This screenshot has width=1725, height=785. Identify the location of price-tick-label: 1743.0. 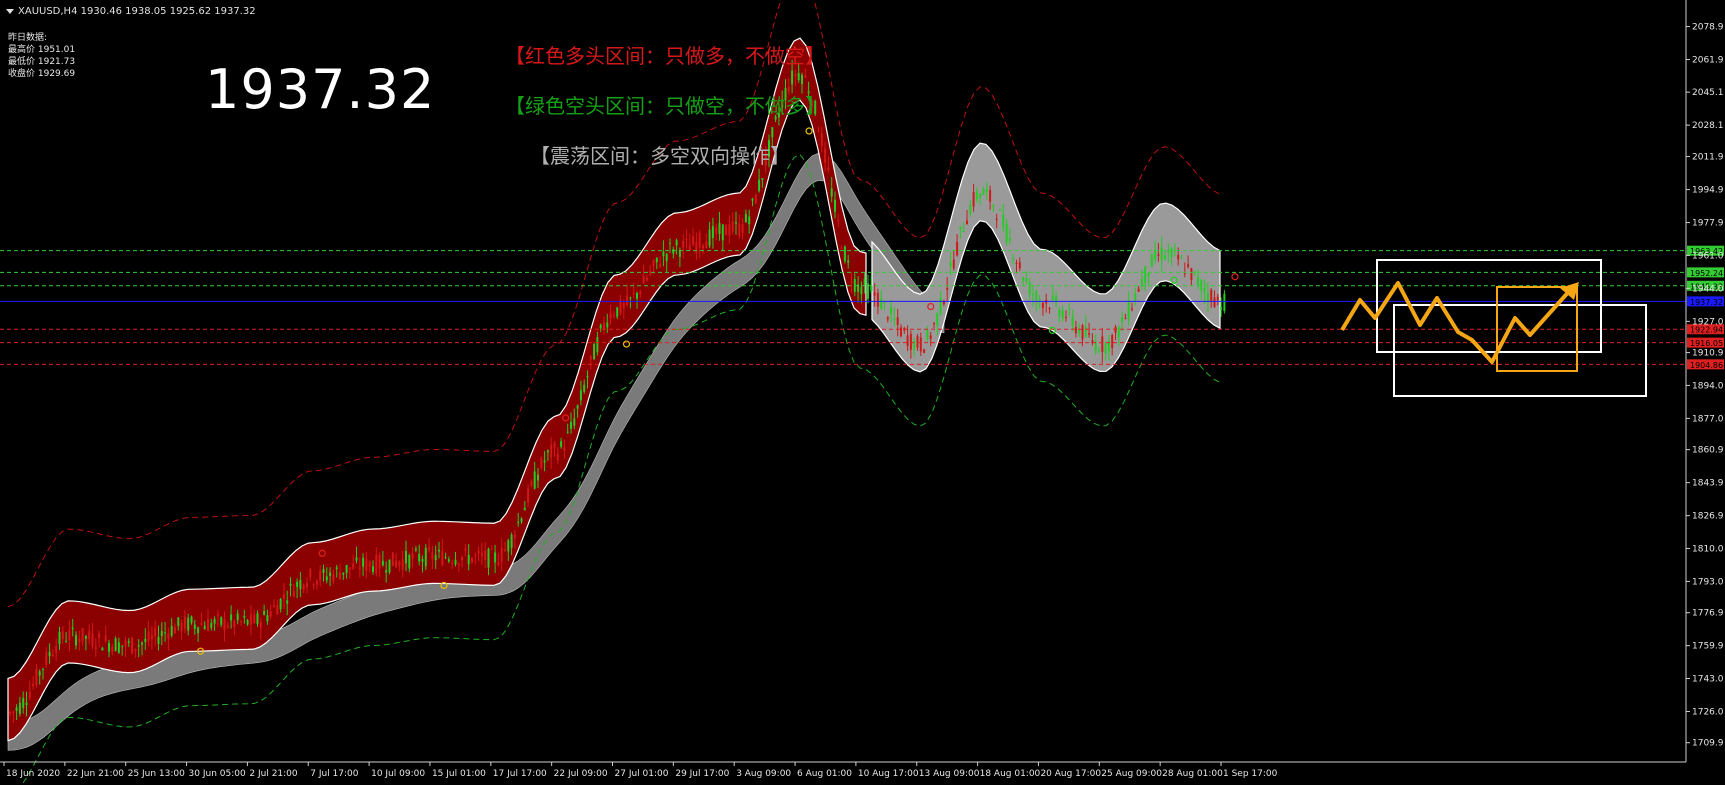
(1708, 679).